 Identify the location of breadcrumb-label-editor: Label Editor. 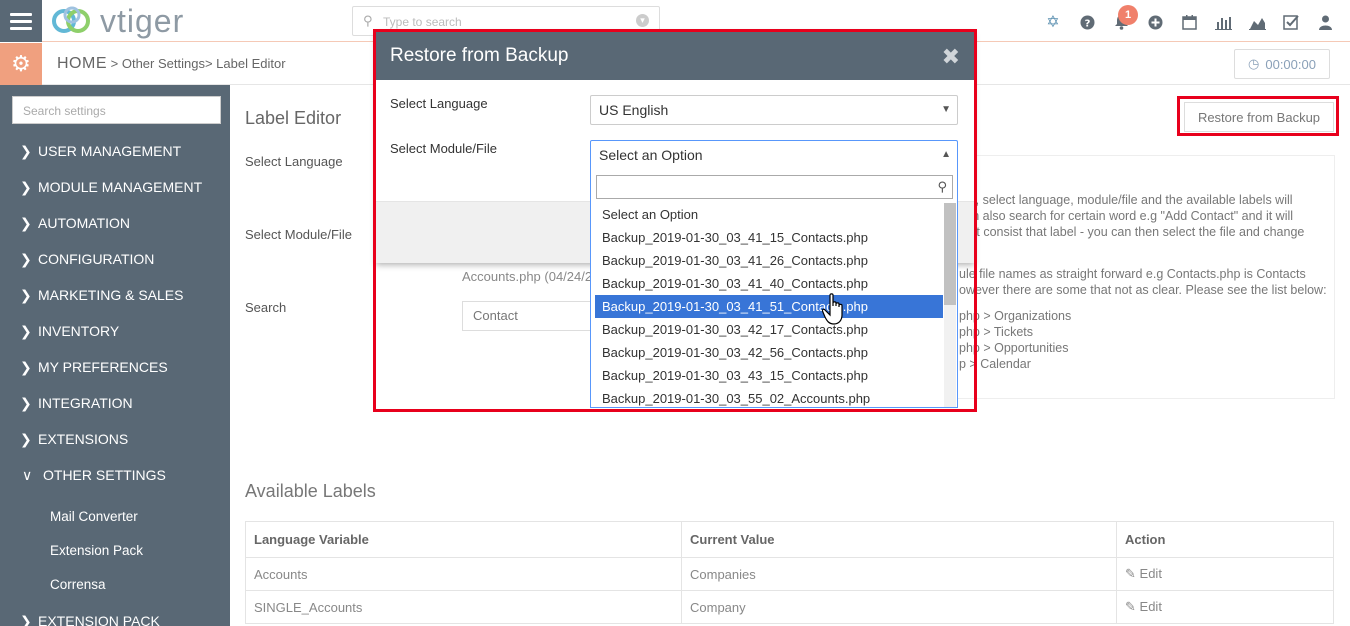
(251, 63).